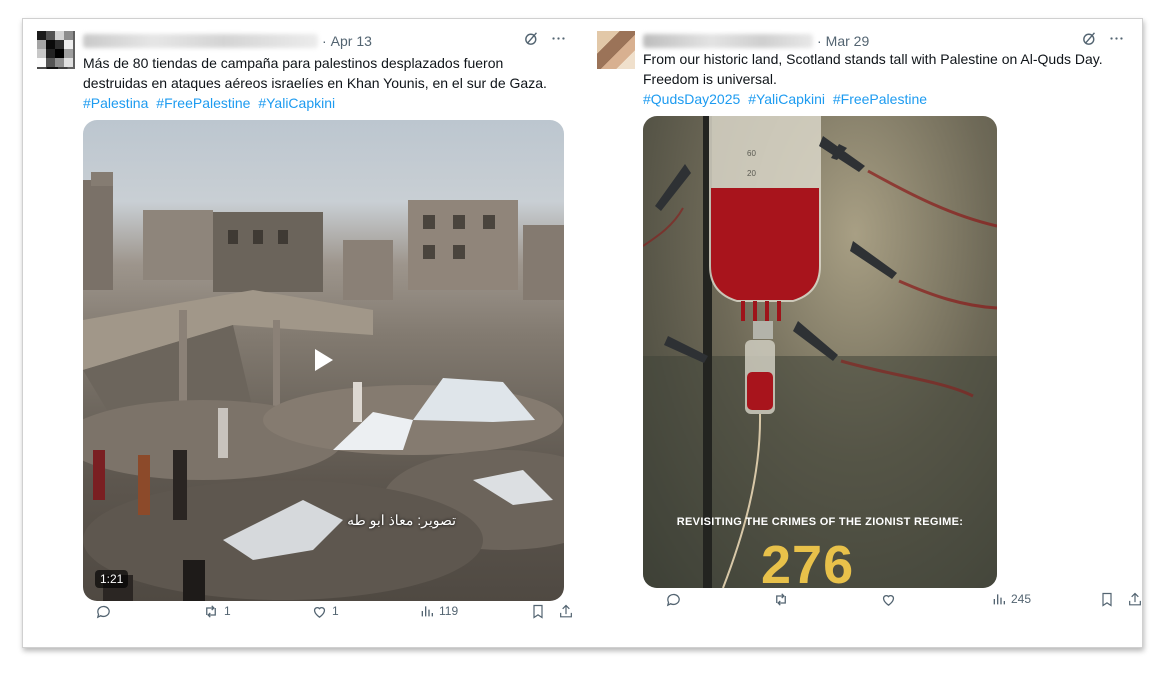 Image resolution: width=1169 pixels, height=675 pixels. What do you see at coordinates (401, 520) in the screenshot?
I see `video-overlay-text: تصوير: معاذ ابو طه` at bounding box center [401, 520].